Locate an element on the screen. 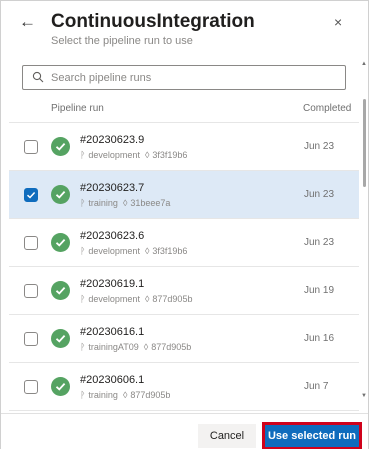  run-number: #20230619.1 is located at coordinates (112, 284).